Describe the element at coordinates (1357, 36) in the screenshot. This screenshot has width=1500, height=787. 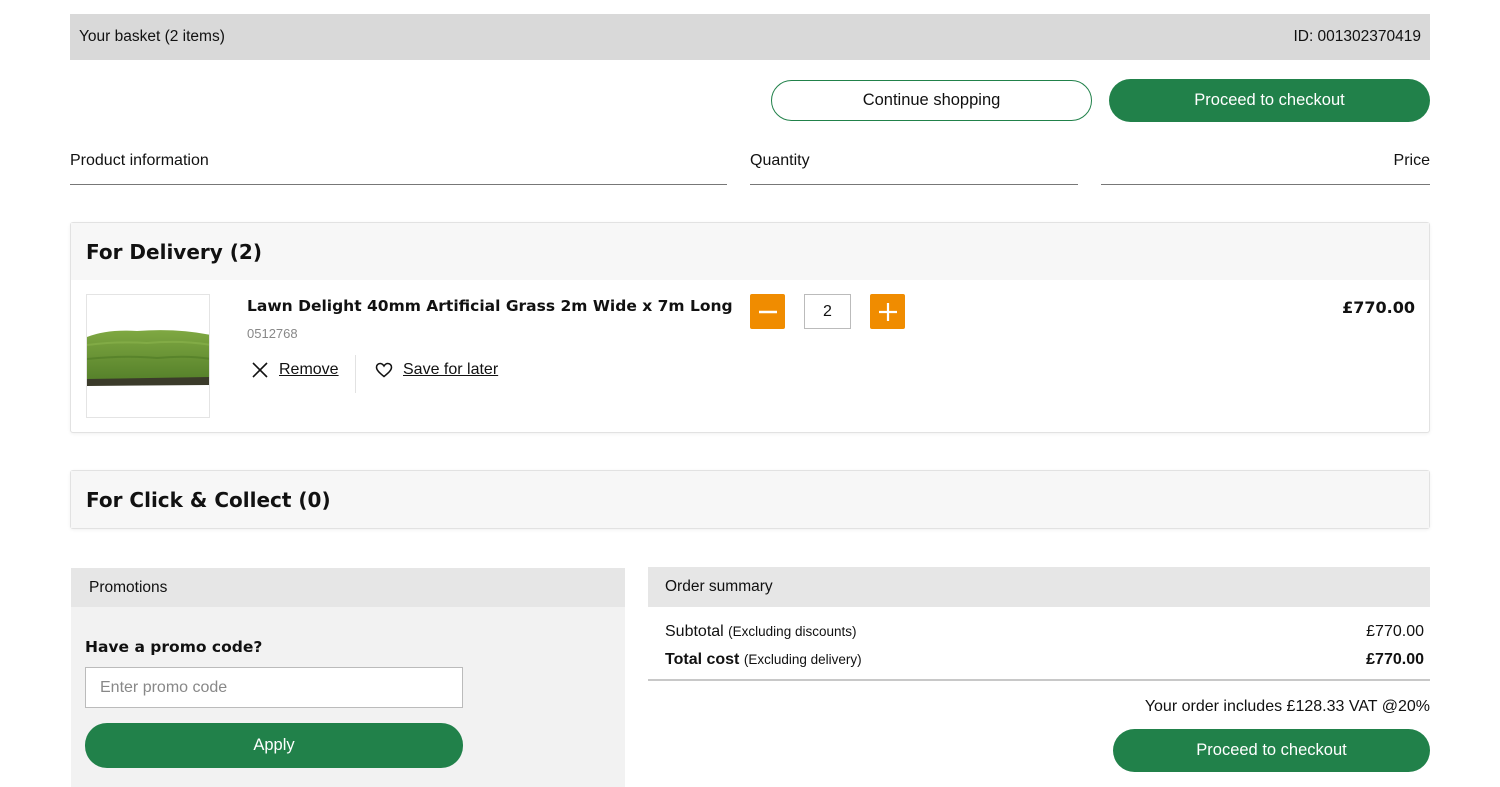
I see `basket-id: ID: 001302370419` at that location.